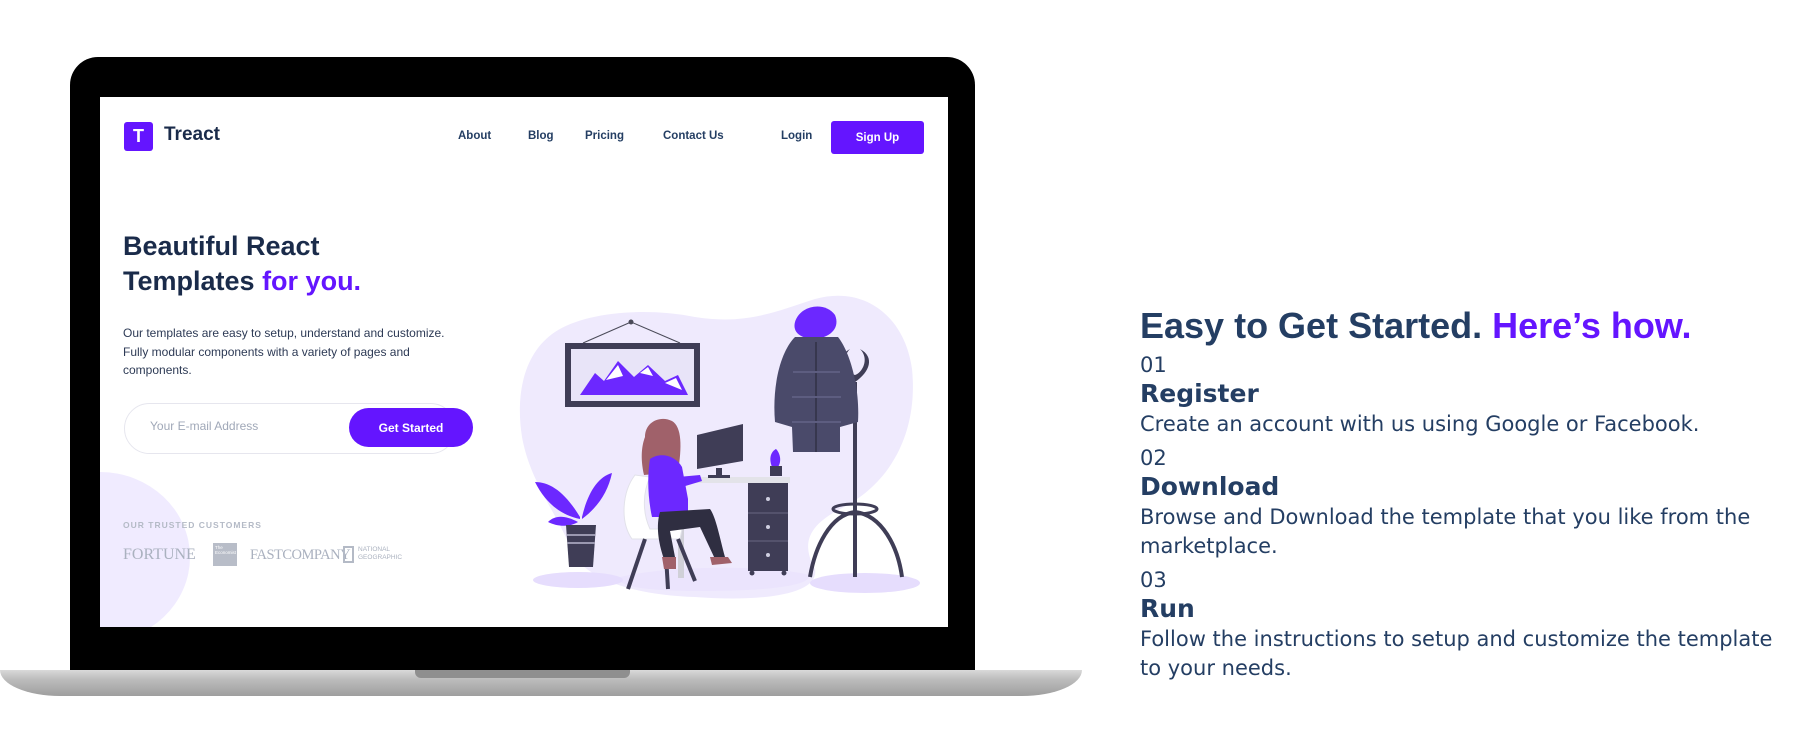 The height and width of the screenshot is (738, 1800). What do you see at coordinates (225, 554) in the screenshot?
I see `economist-logo: The Economist` at bounding box center [225, 554].